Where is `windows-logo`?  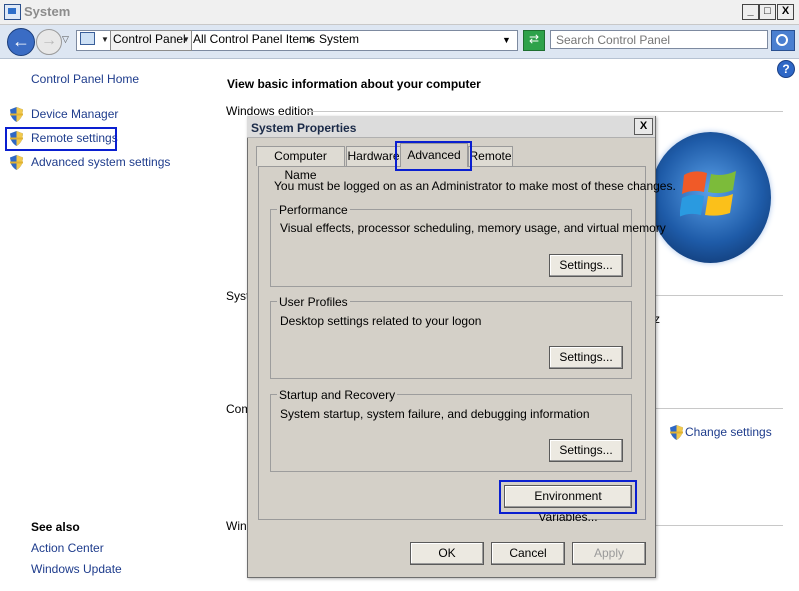 windows-logo is located at coordinates (710, 197).